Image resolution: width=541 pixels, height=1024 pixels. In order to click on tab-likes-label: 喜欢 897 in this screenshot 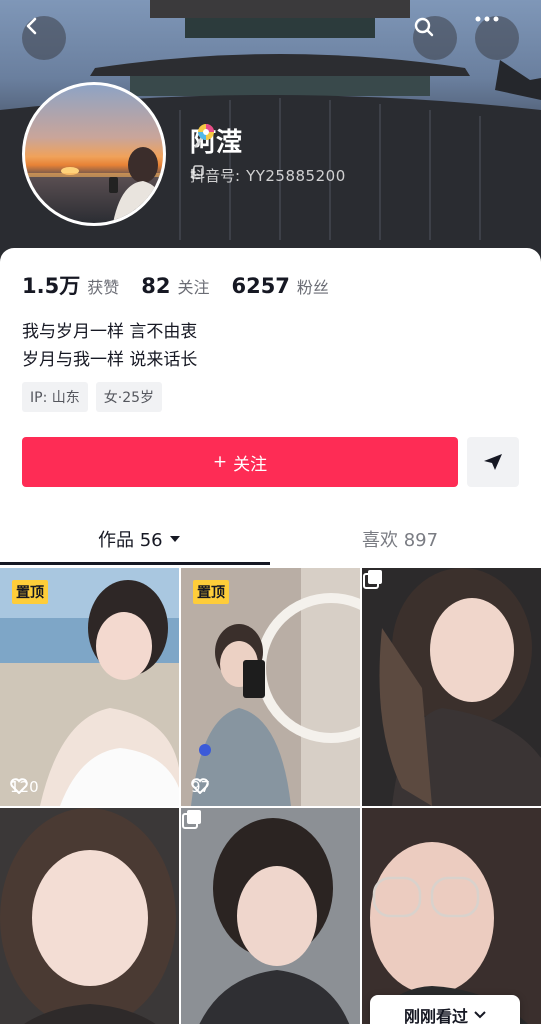, I will do `click(400, 540)`.